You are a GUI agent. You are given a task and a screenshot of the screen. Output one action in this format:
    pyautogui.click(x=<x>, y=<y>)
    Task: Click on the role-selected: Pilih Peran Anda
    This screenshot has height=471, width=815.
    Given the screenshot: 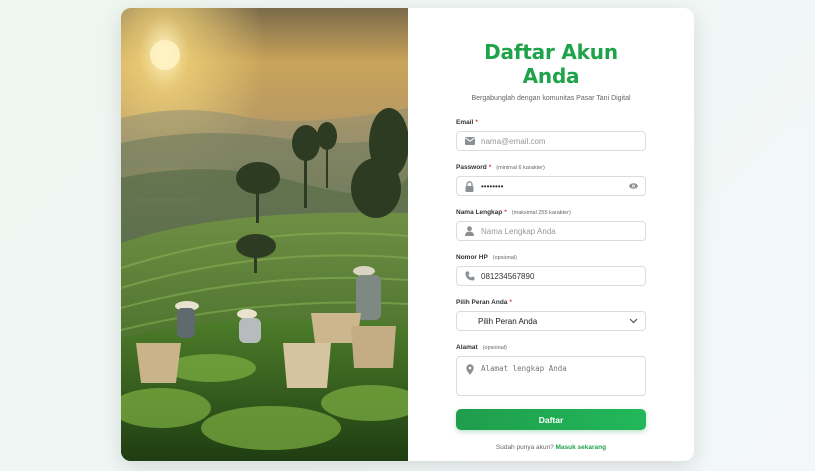 What is the action you would take?
    pyautogui.click(x=508, y=321)
    